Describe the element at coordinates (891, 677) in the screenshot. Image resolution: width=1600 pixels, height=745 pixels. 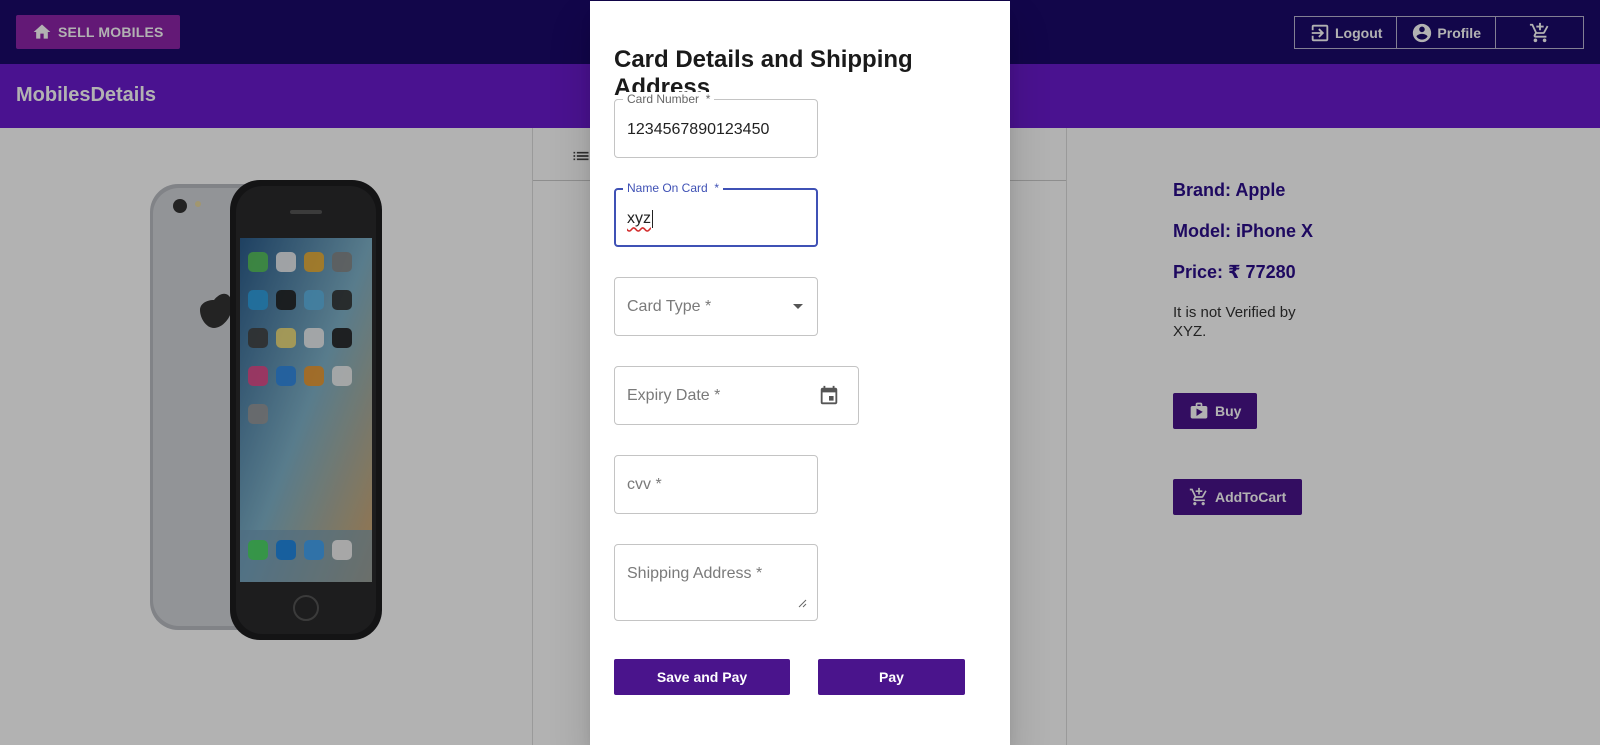
I see `pay-button: Pay` at that location.